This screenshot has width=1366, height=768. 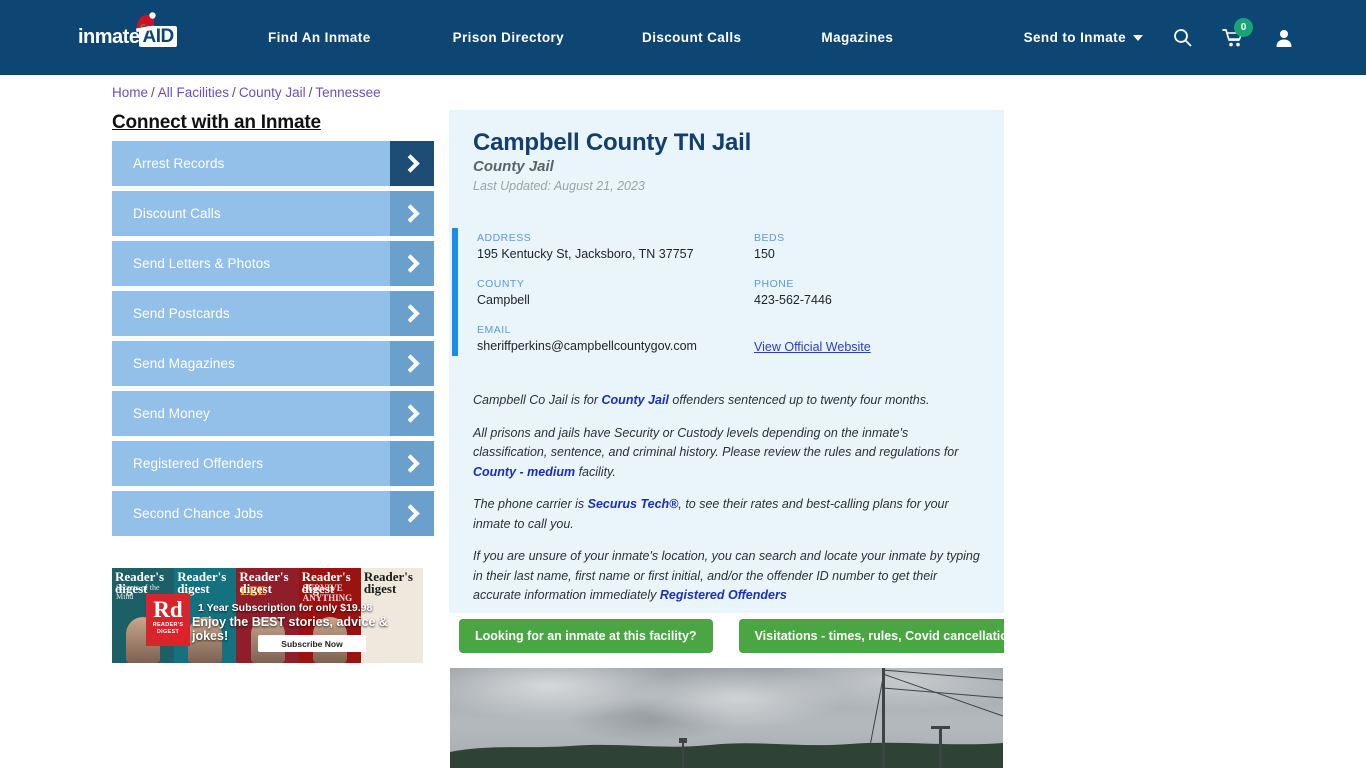 I want to click on breadcrumb-item-tennessee: Tennessee, so click(x=347, y=92).